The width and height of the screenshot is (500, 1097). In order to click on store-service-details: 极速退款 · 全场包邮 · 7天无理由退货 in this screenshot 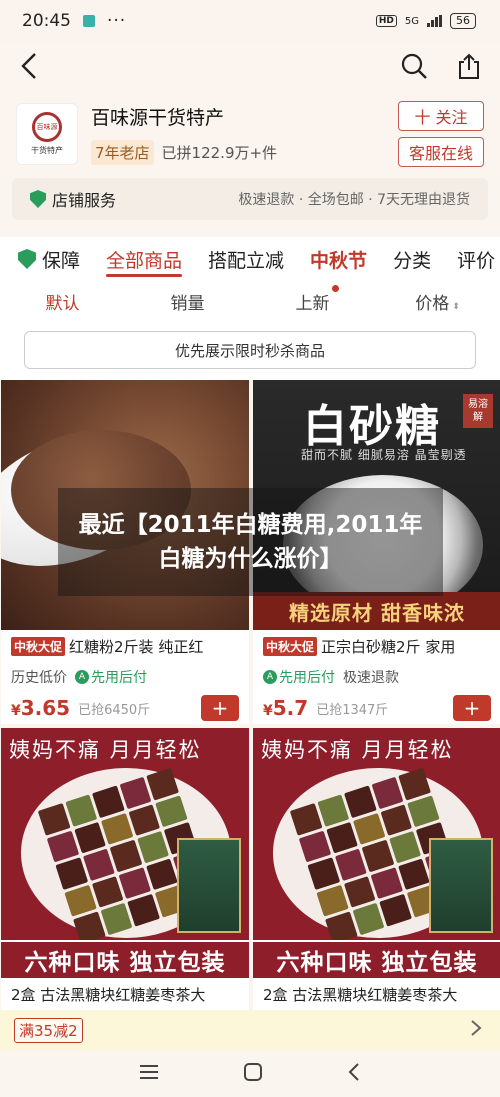, I will do `click(354, 200)`.